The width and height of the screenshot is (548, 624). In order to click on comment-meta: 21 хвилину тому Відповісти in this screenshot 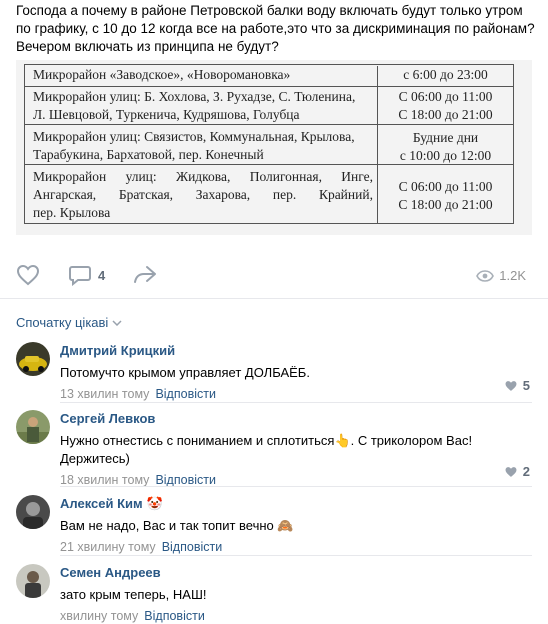, I will do `click(295, 547)`.